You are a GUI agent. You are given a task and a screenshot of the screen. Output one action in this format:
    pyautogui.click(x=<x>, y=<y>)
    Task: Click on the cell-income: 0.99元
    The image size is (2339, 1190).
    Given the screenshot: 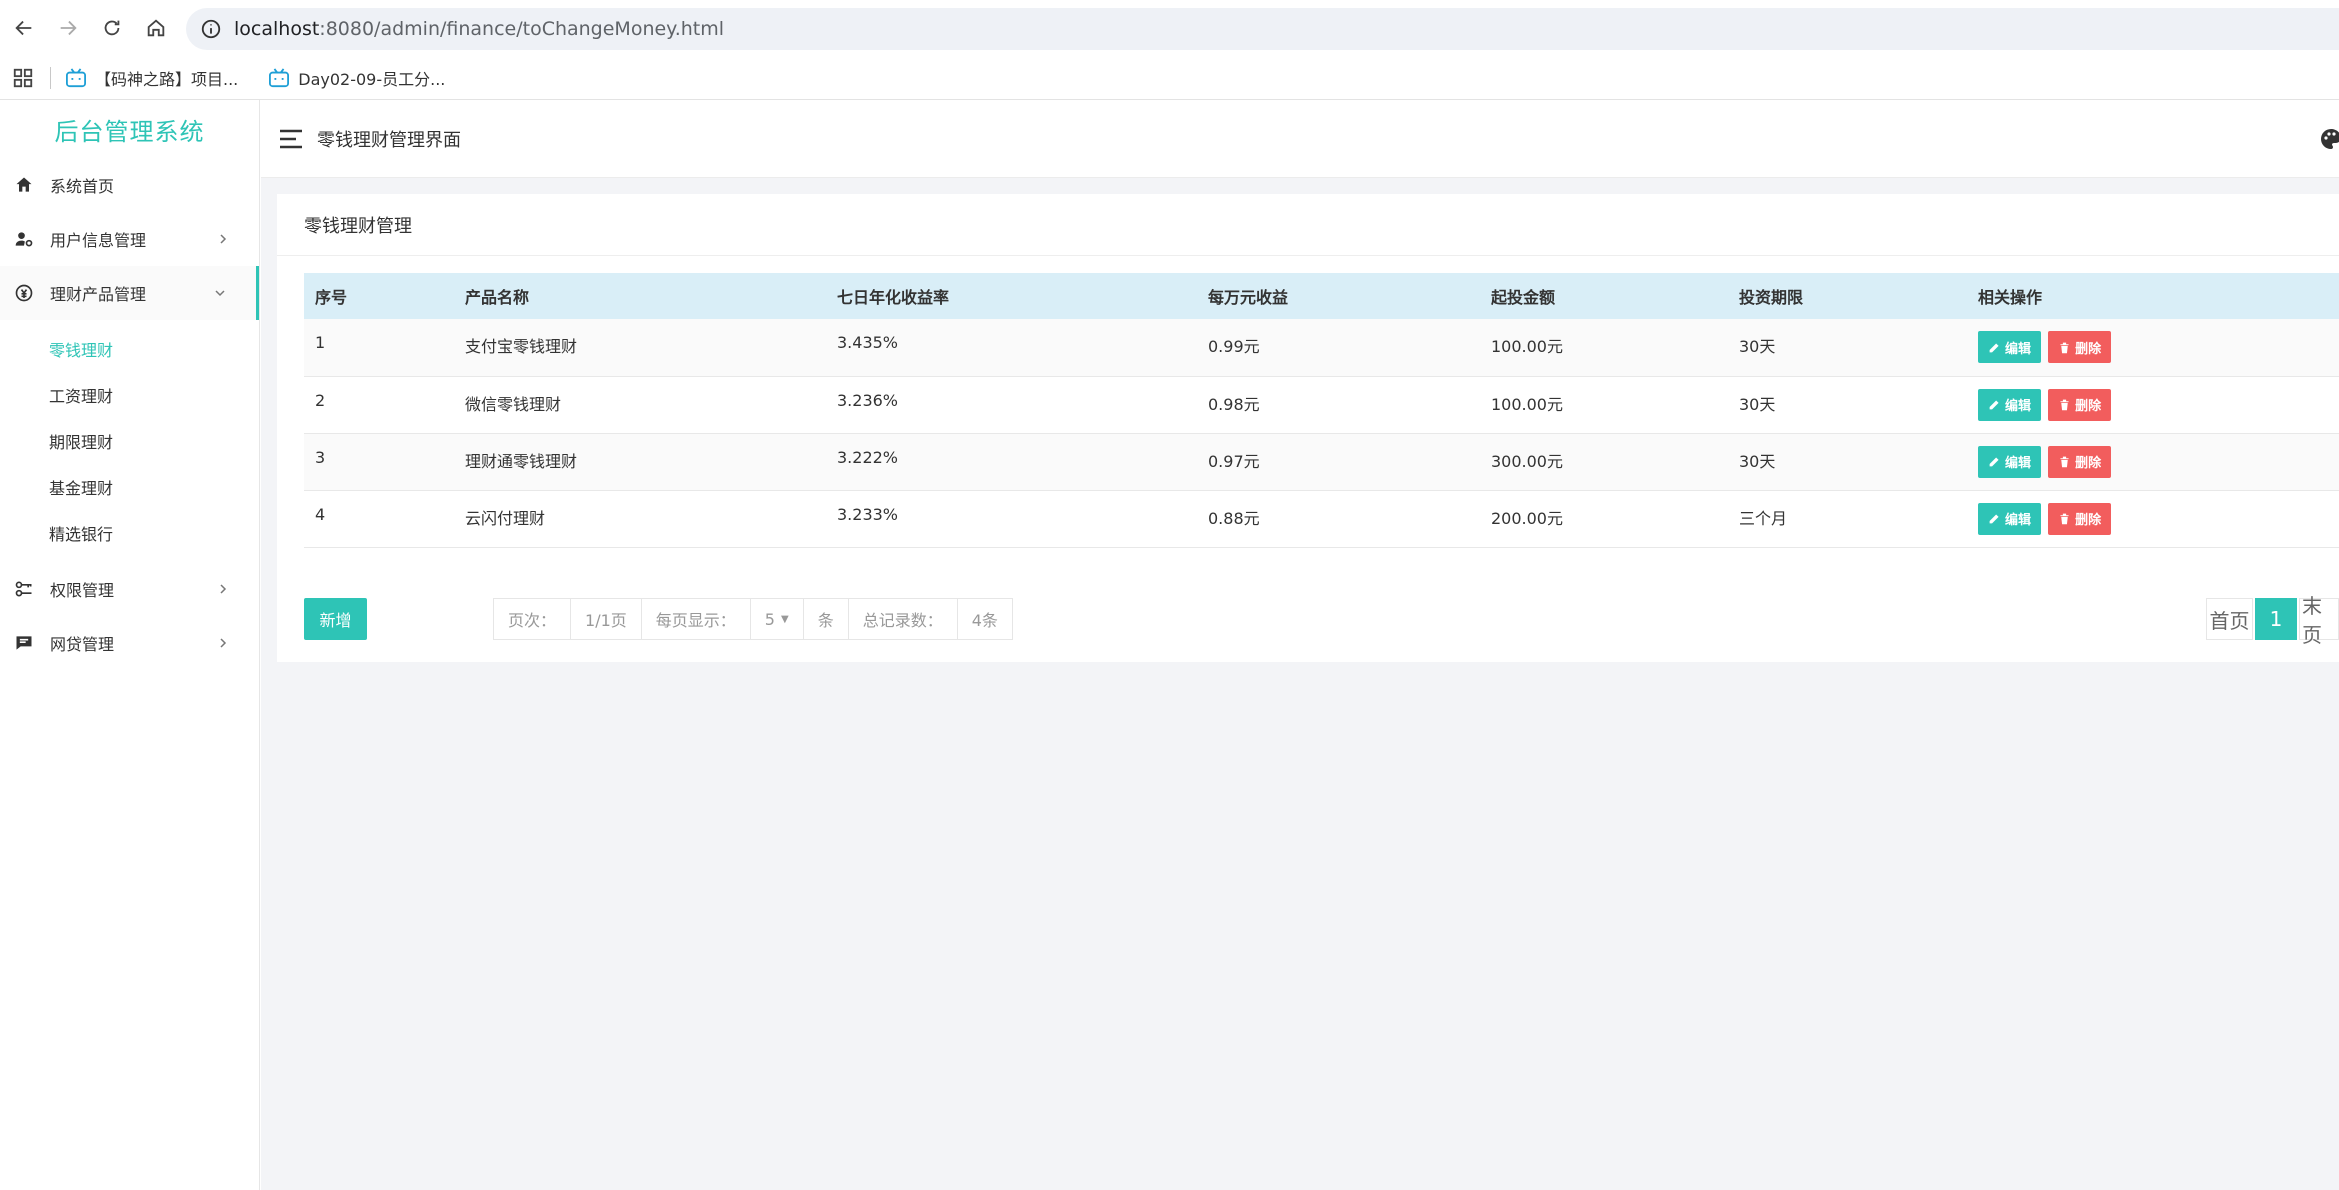 What is the action you would take?
    pyautogui.click(x=1338, y=348)
    